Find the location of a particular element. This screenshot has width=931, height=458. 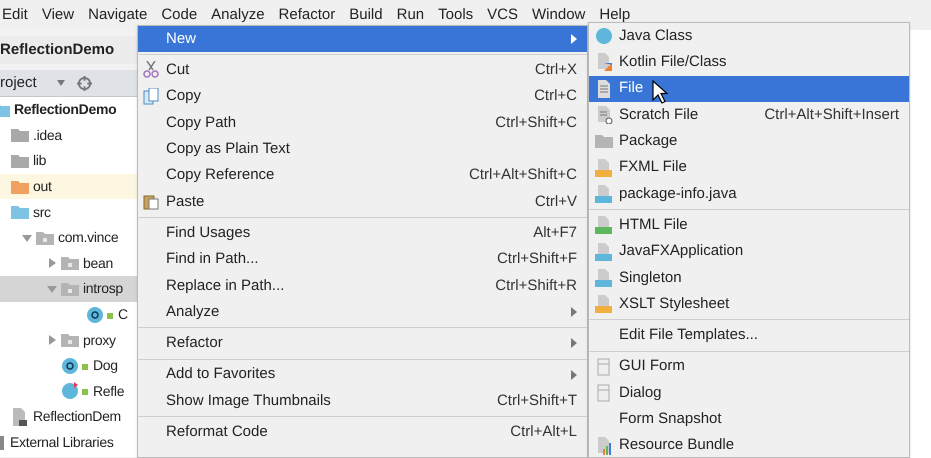

selected-tree-row: introsp is located at coordinates (68, 289).